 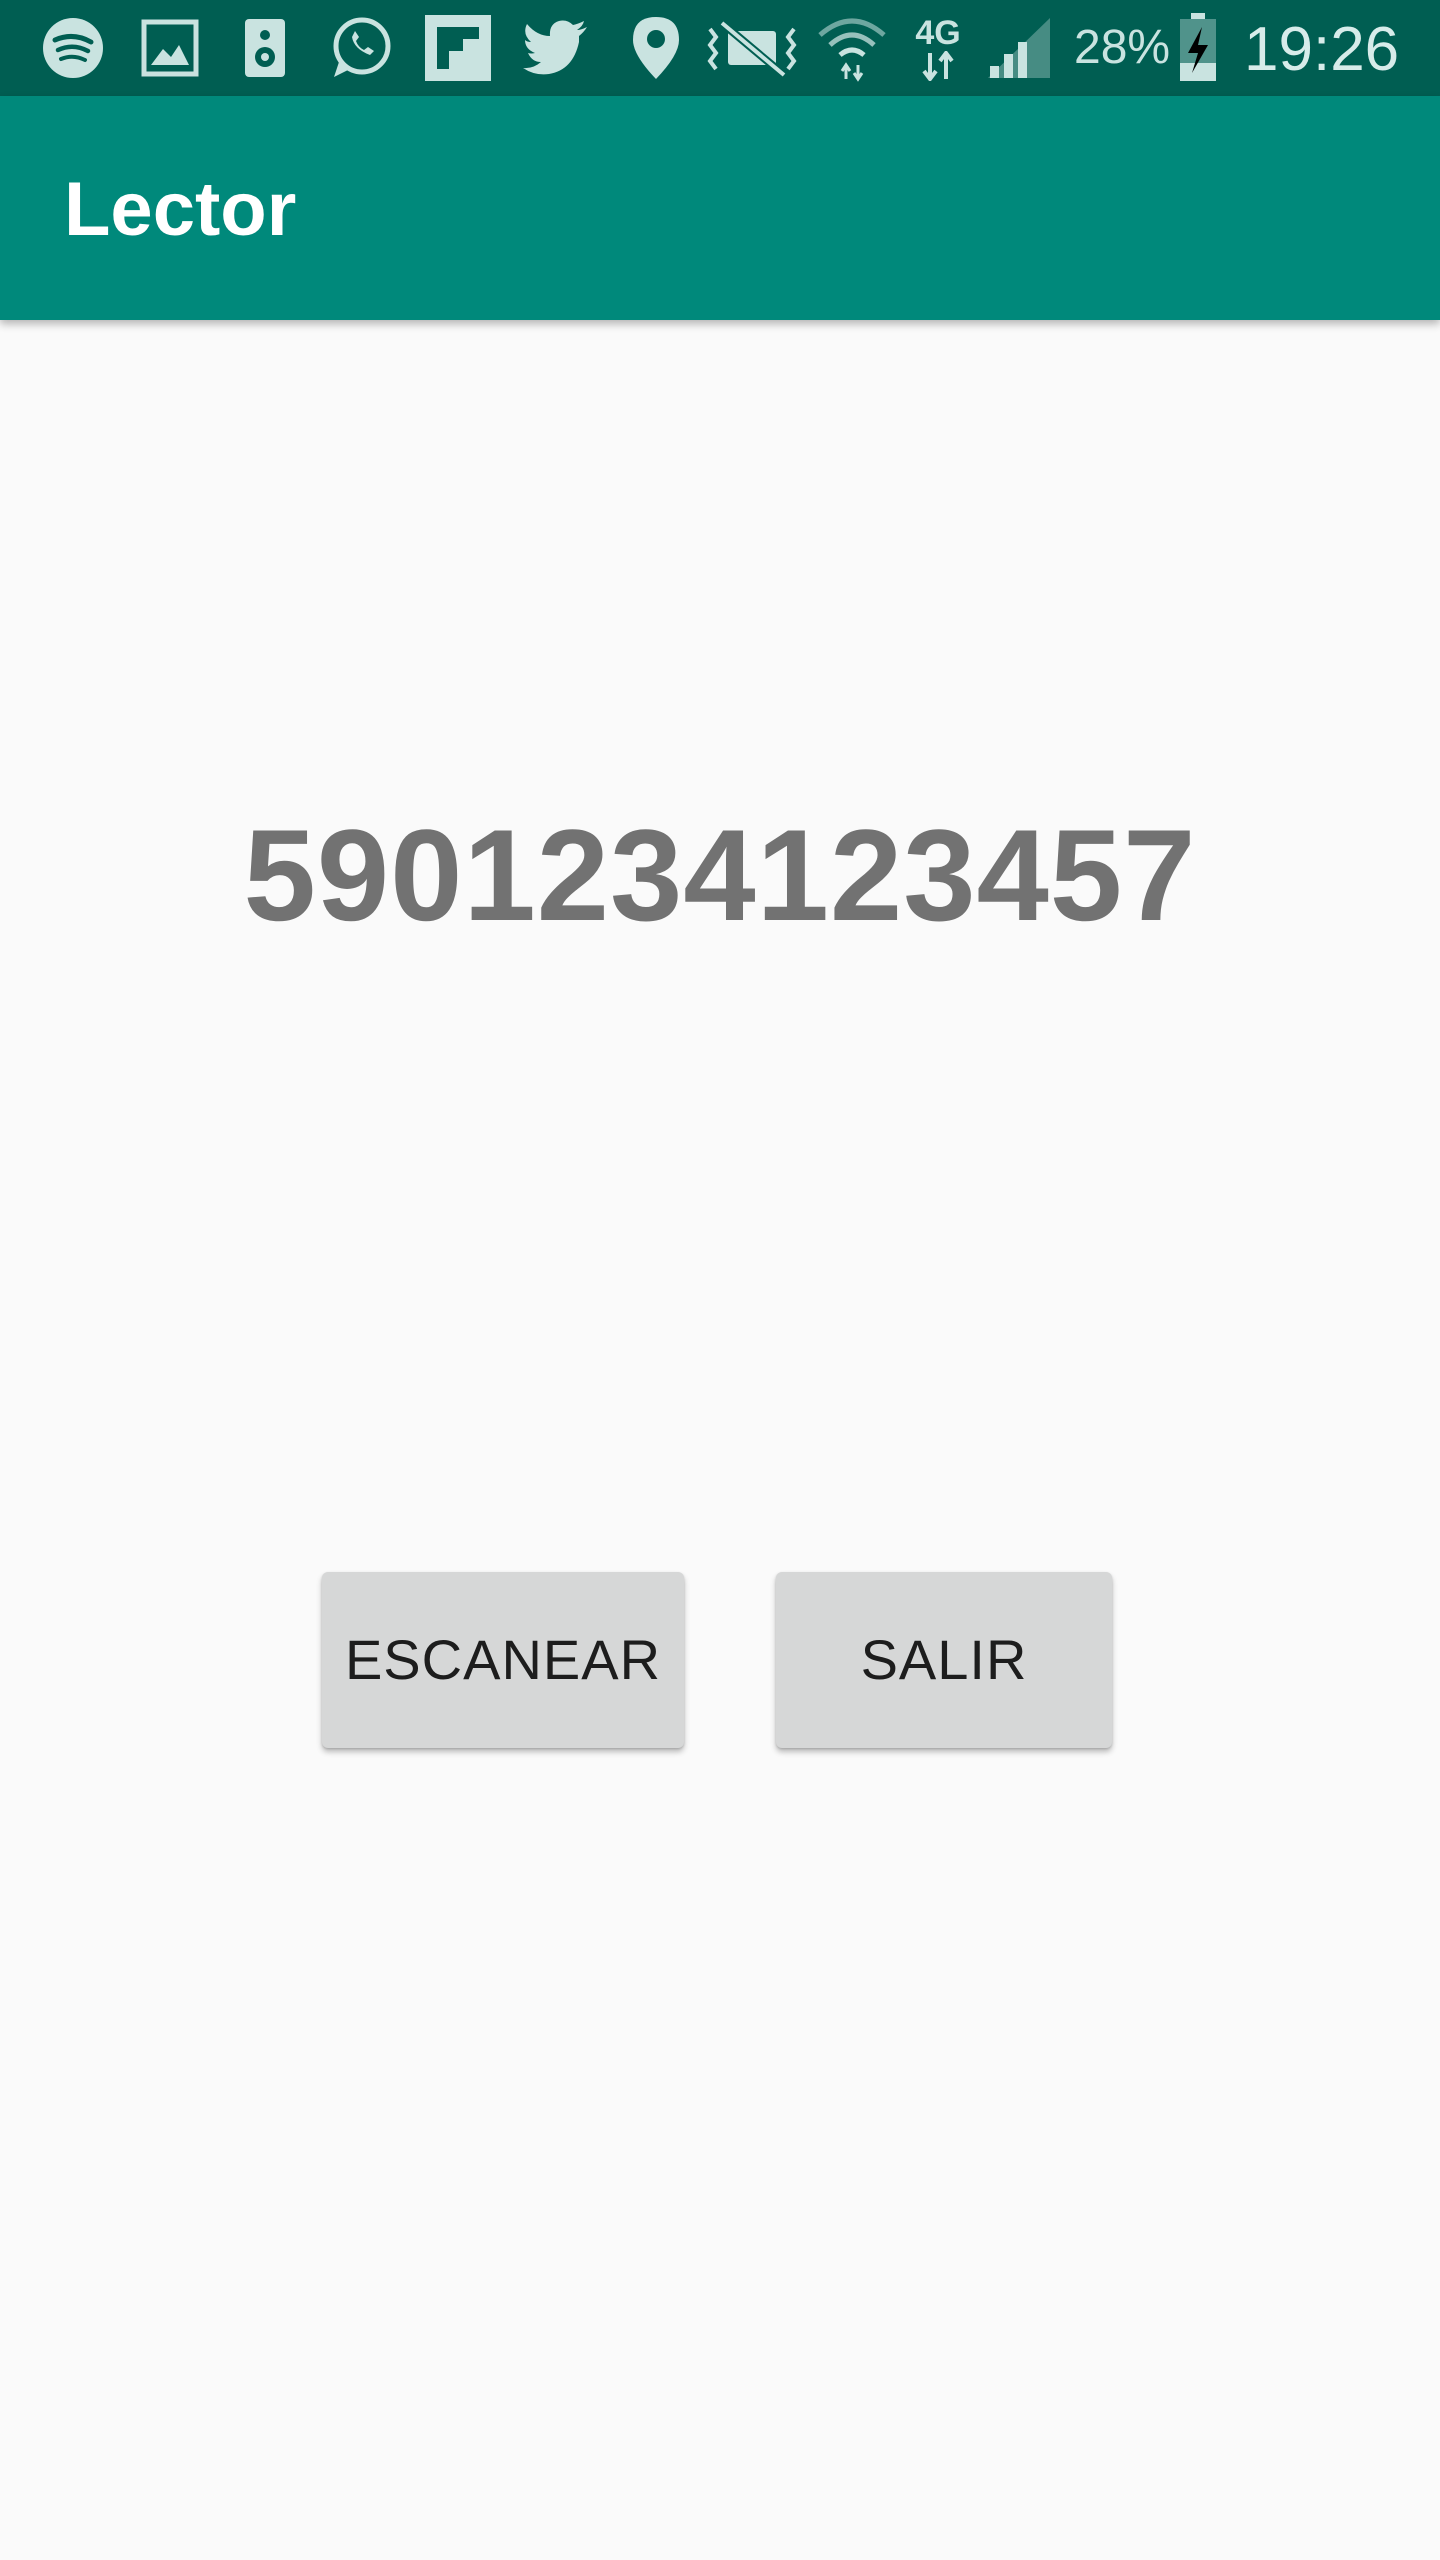 What do you see at coordinates (73, 48) in the screenshot?
I see `spotify-icon` at bounding box center [73, 48].